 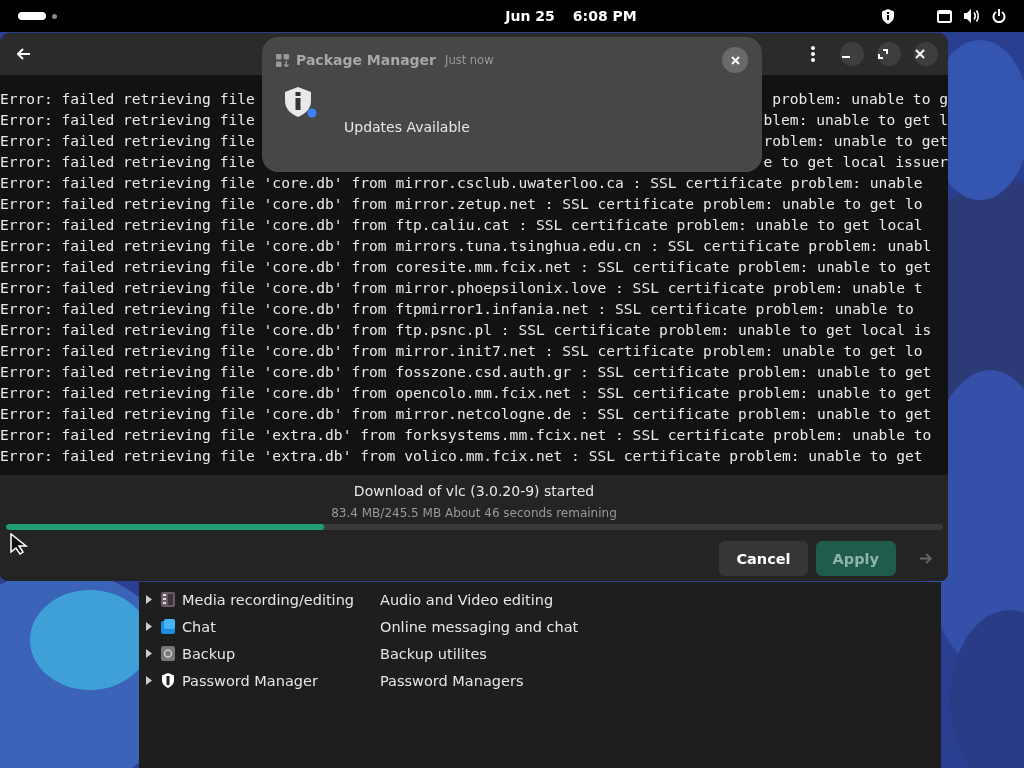 I want to click on chat-icon, so click(x=168, y=626).